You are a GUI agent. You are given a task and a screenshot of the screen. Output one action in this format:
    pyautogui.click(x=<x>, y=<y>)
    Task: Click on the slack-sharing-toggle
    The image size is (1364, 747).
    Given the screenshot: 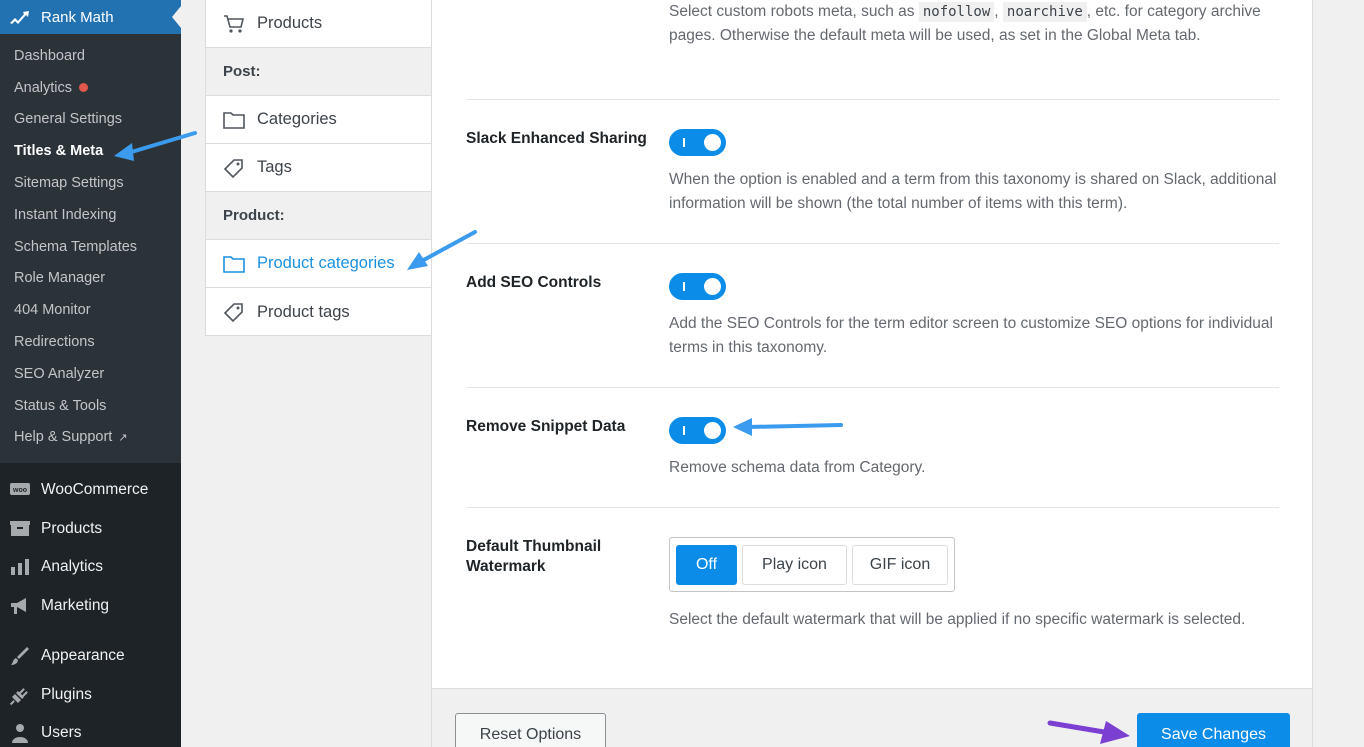 What is the action you would take?
    pyautogui.click(x=697, y=142)
    